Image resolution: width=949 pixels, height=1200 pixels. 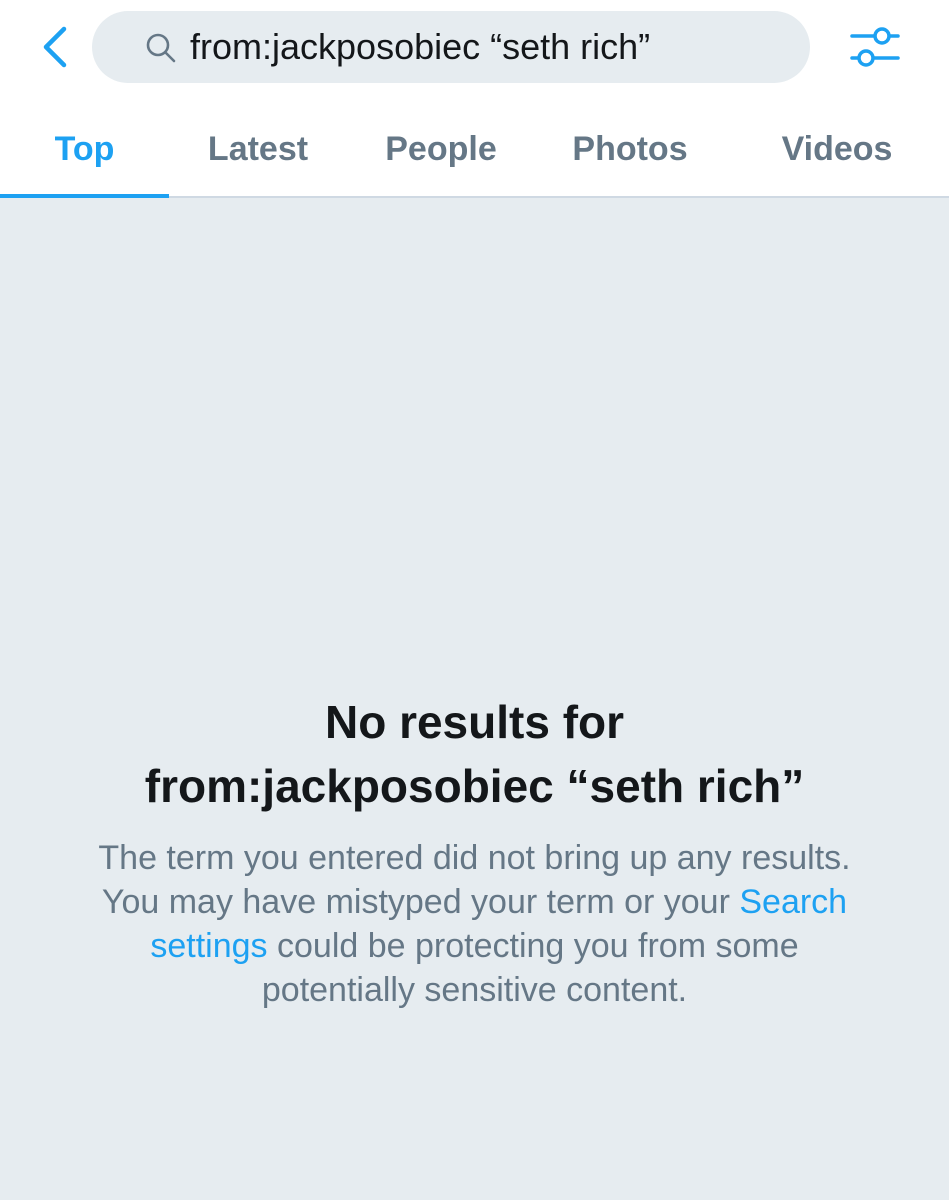 I want to click on search-icon, so click(x=161, y=48).